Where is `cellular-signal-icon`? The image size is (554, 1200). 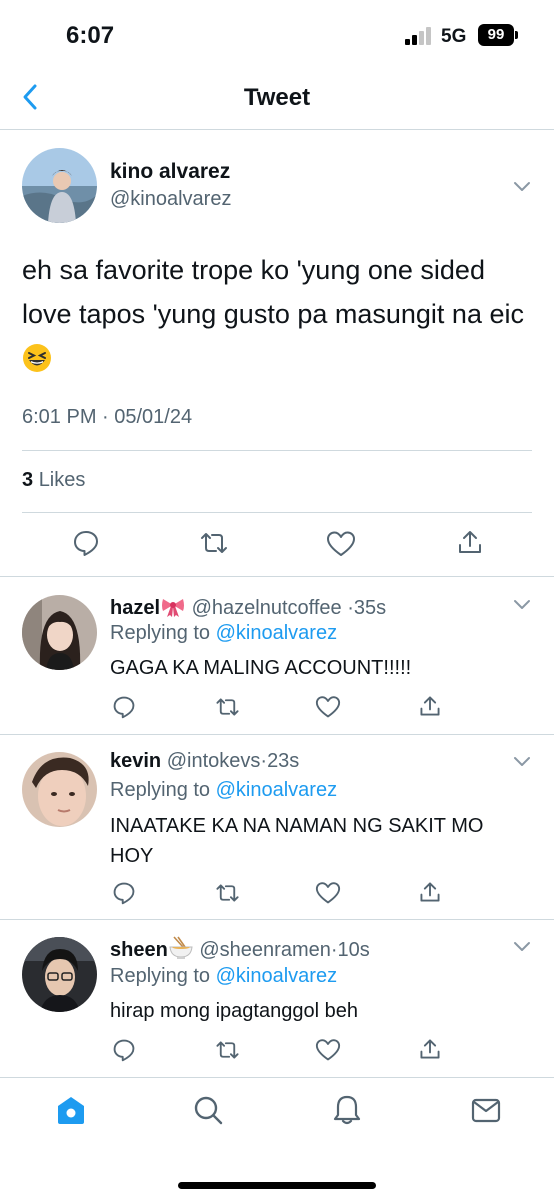
cellular-signal-icon is located at coordinates (420, 36).